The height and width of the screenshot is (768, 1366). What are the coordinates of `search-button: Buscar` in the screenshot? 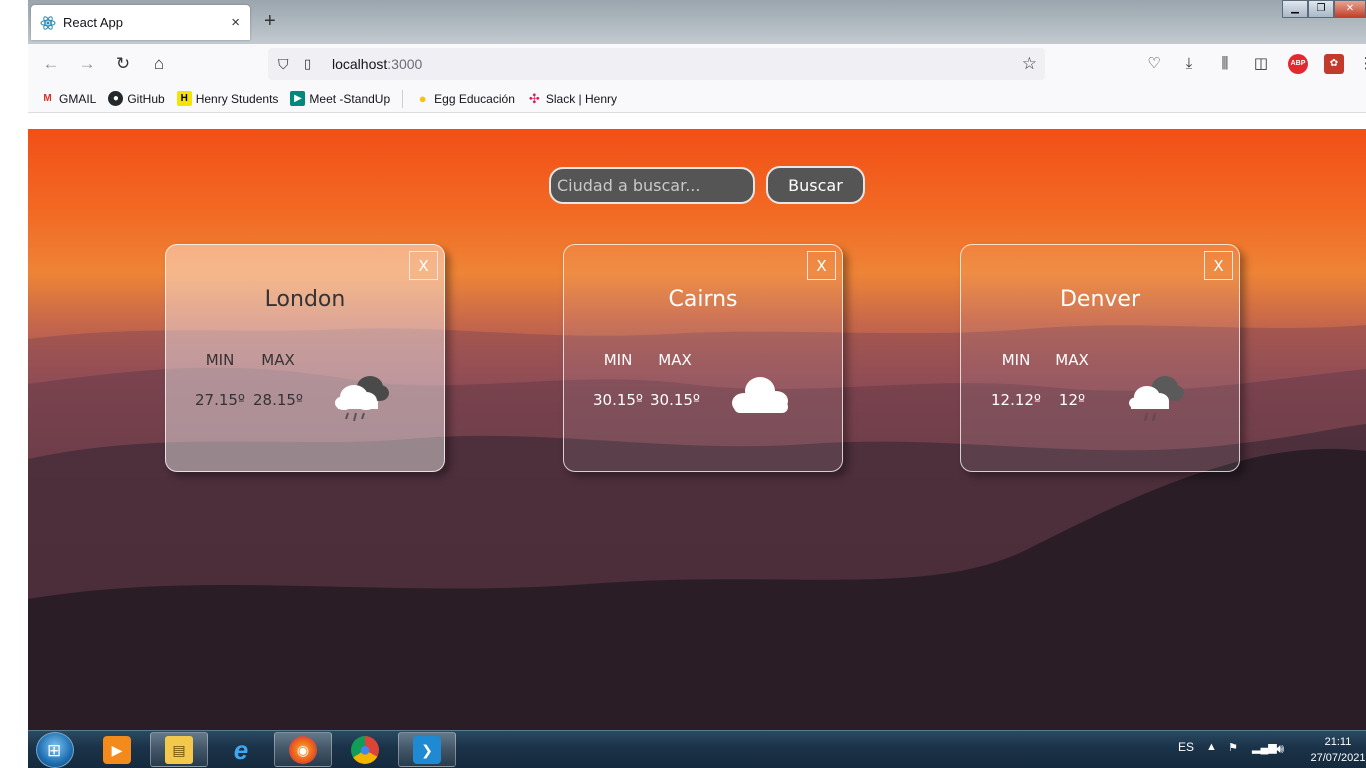 It's located at (815, 185).